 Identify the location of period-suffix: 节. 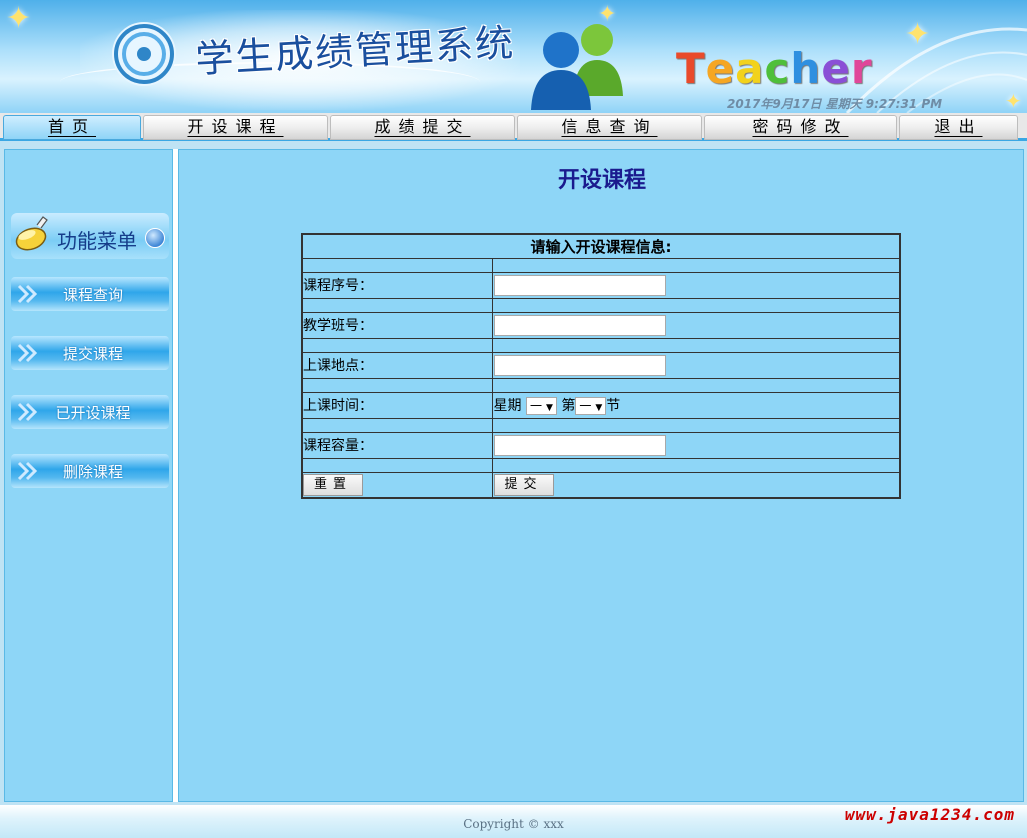
(613, 406).